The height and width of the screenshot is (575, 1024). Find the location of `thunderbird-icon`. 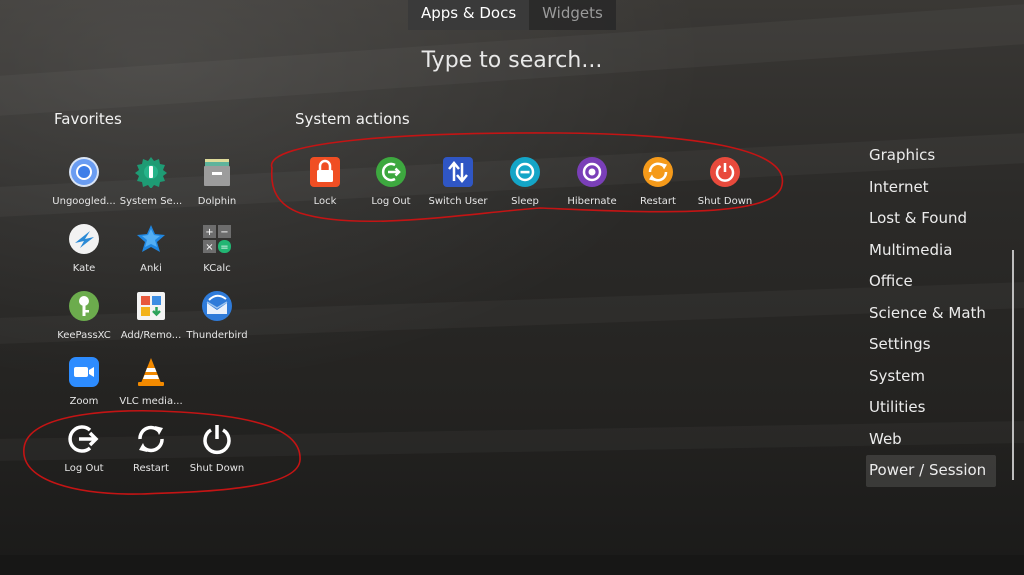

thunderbird-icon is located at coordinates (217, 306).